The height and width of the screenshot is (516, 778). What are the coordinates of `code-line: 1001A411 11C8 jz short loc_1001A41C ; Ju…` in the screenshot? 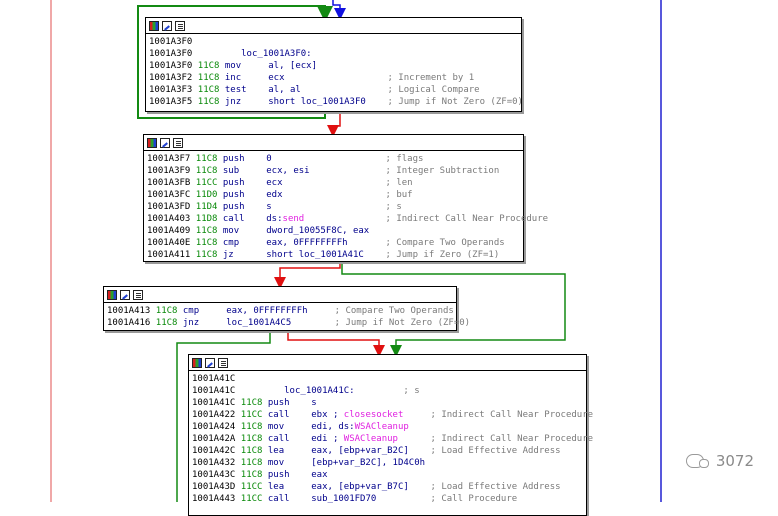 It's located at (333, 255).